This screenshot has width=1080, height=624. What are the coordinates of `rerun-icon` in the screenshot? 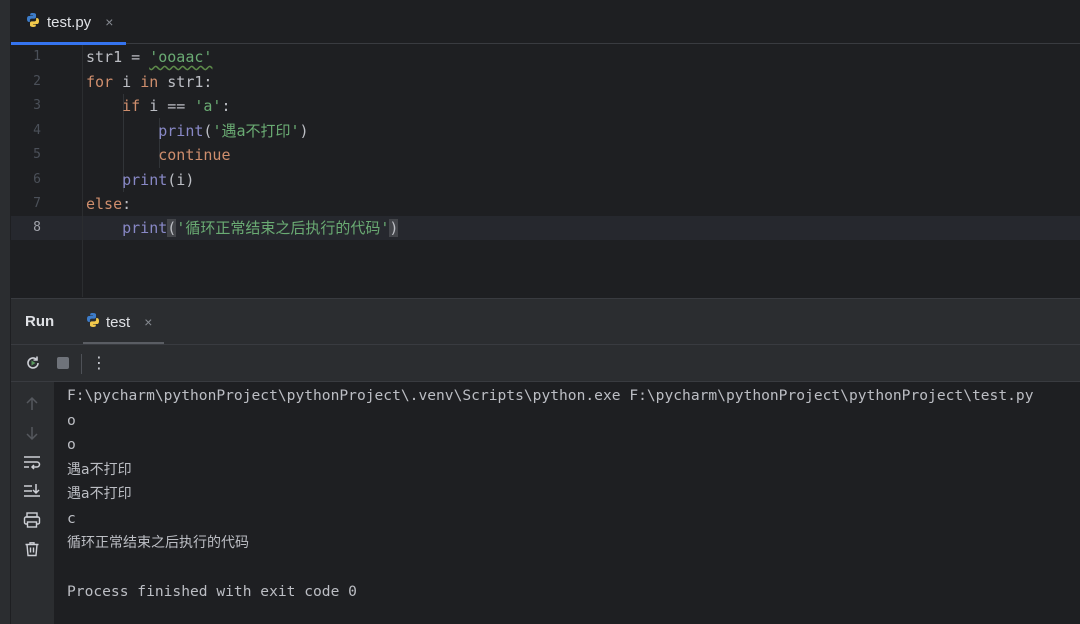 It's located at (33, 363).